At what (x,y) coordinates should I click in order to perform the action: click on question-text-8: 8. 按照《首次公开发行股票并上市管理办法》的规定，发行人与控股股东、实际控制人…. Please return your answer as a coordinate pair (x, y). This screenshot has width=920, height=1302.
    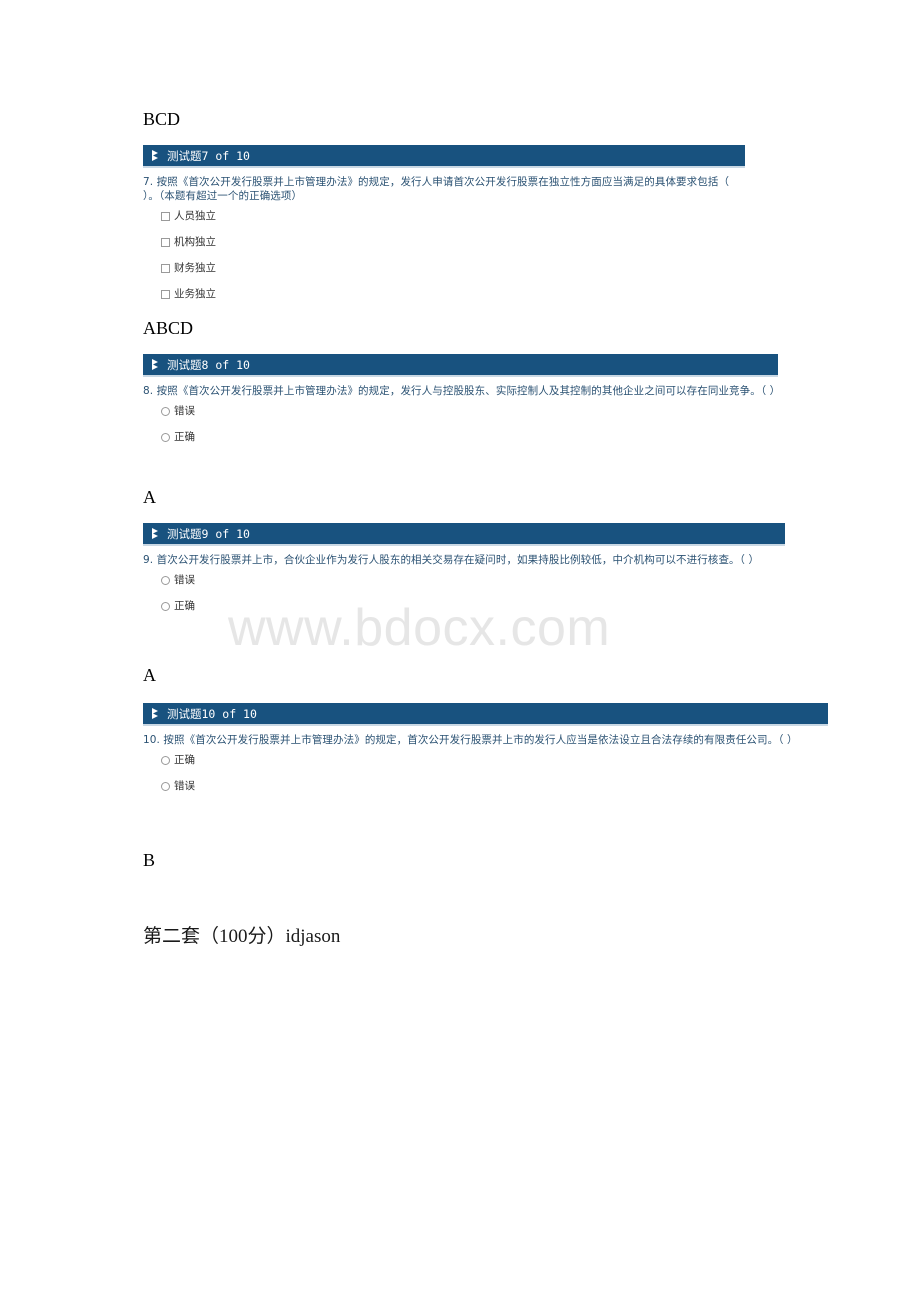
    Looking at the image, I should click on (462, 391).